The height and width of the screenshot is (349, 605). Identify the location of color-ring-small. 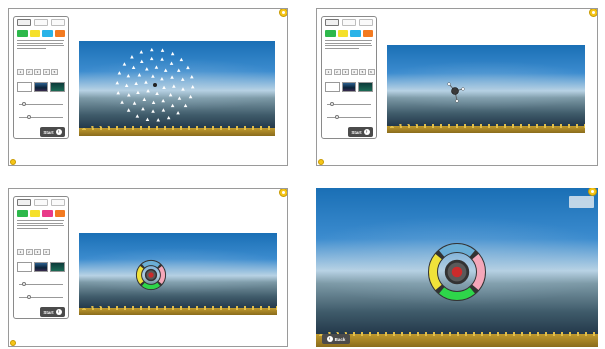
(178, 274).